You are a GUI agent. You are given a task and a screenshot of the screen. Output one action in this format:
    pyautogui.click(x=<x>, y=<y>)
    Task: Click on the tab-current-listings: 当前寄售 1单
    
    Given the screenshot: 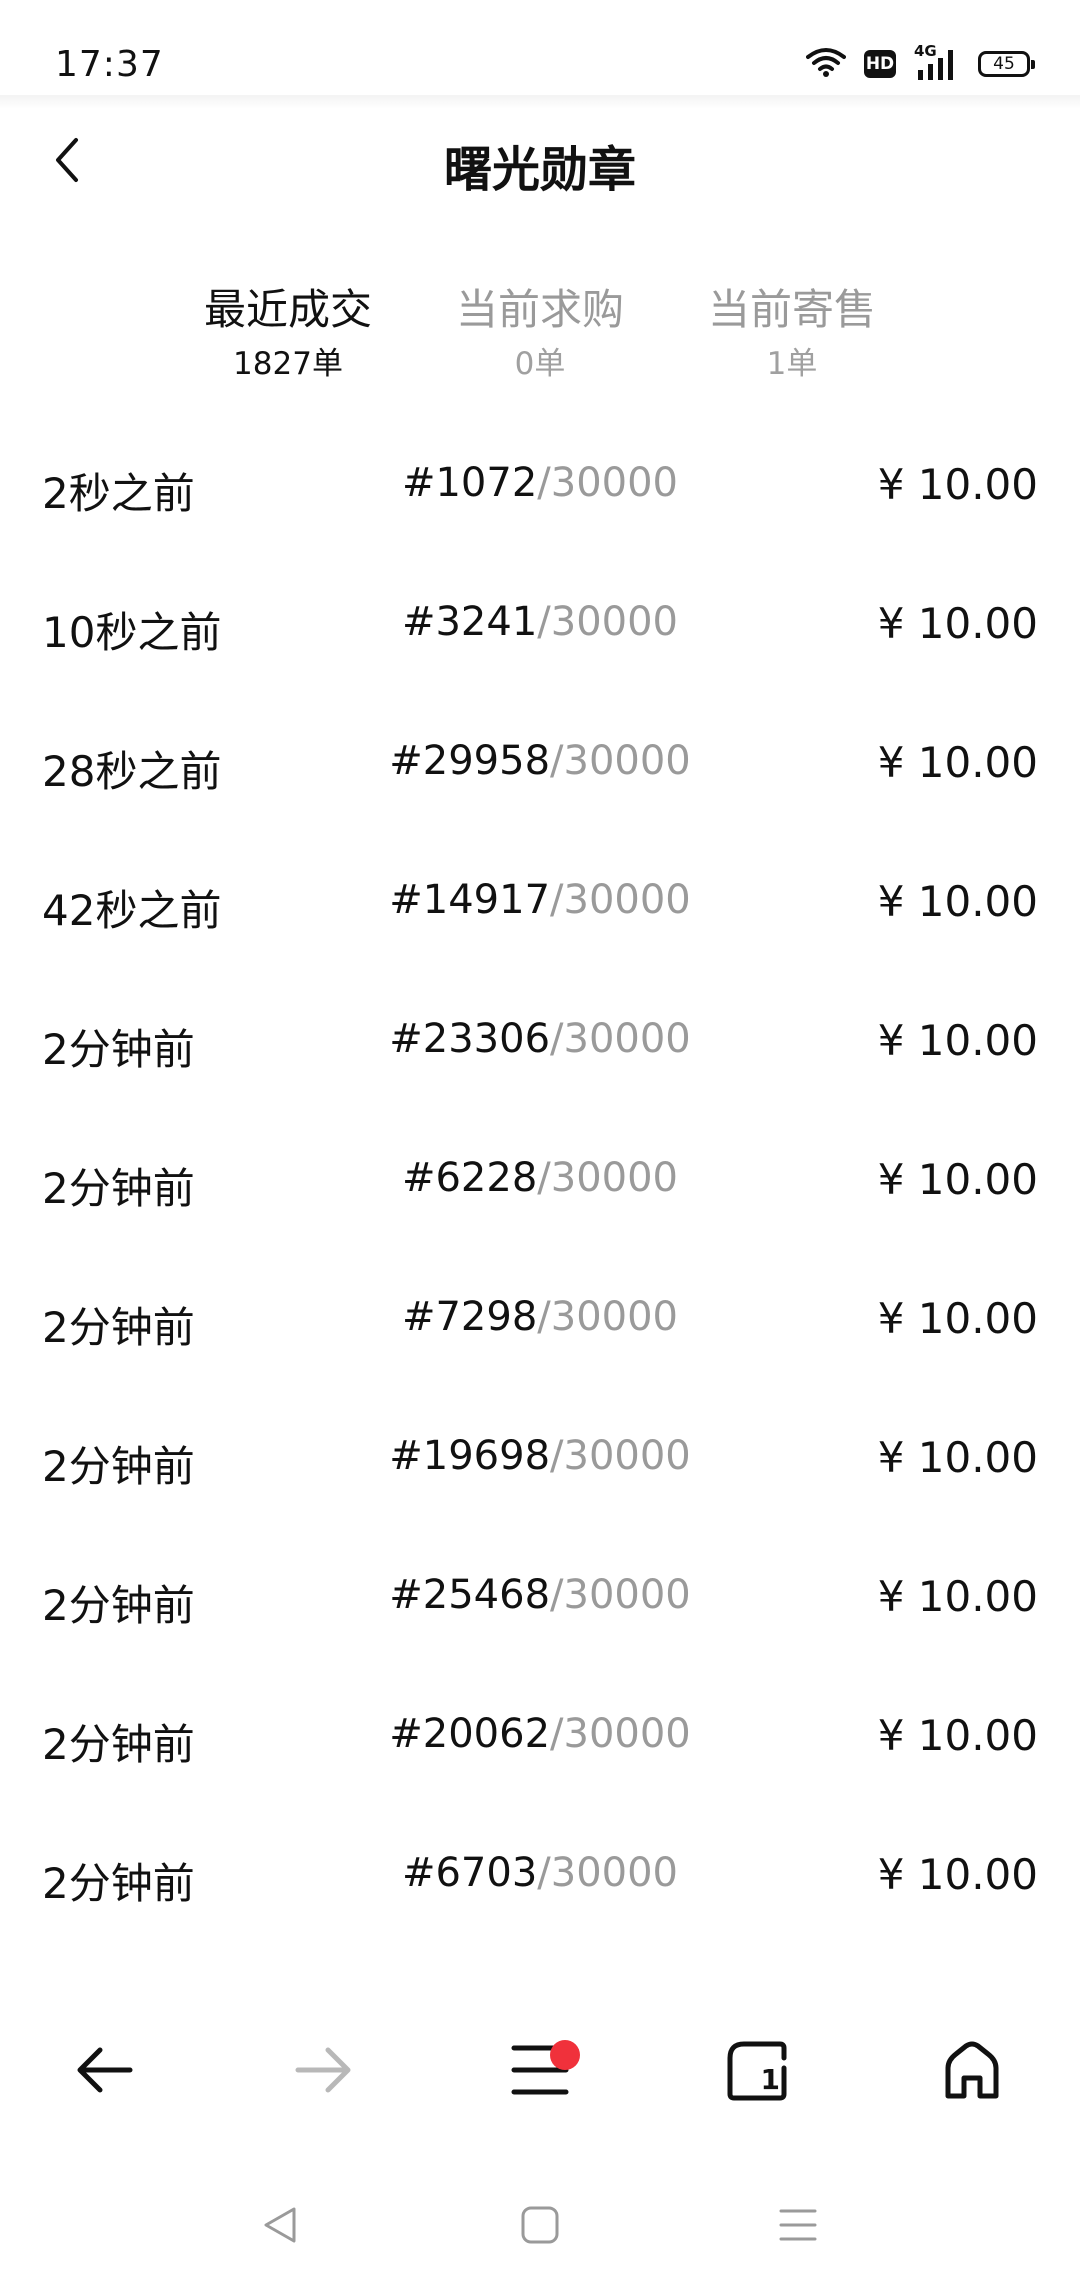 What is the action you would take?
    pyautogui.click(x=792, y=333)
    